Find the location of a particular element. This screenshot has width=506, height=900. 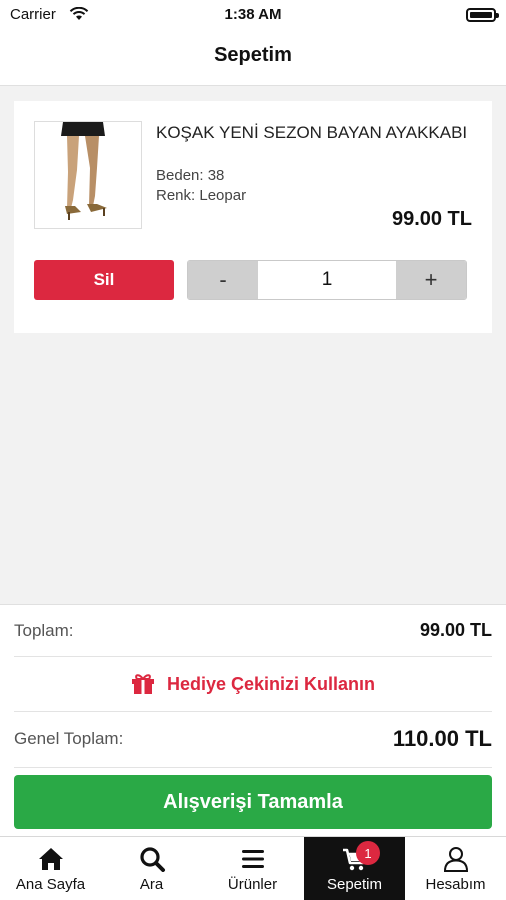

product-photo-icon is located at coordinates (88, 175).